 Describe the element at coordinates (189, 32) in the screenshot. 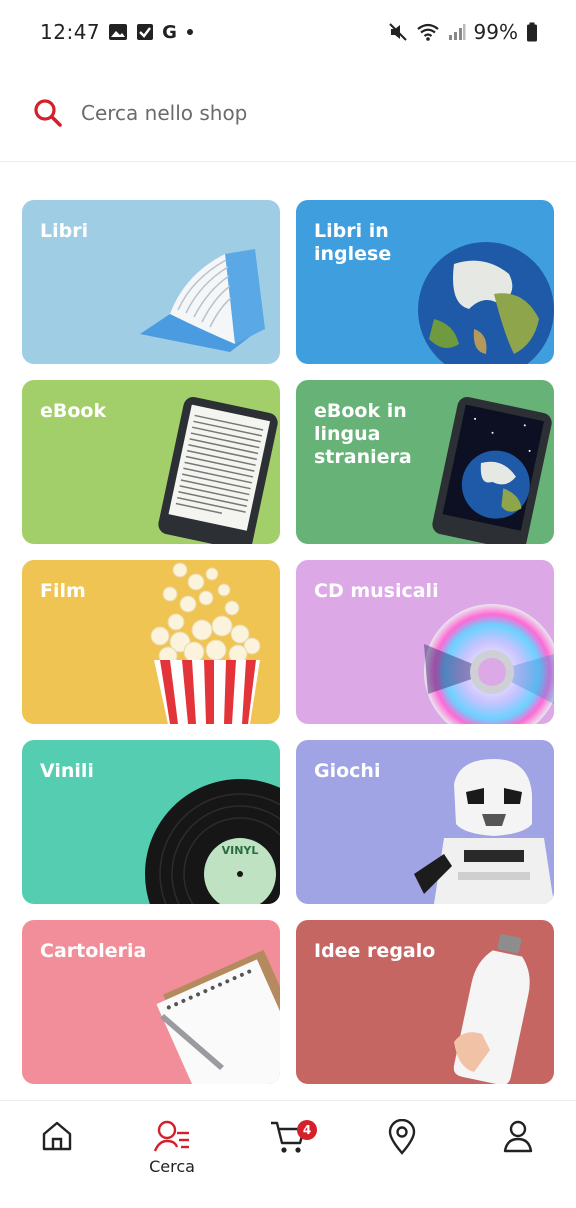

I see `dot-icon` at that location.